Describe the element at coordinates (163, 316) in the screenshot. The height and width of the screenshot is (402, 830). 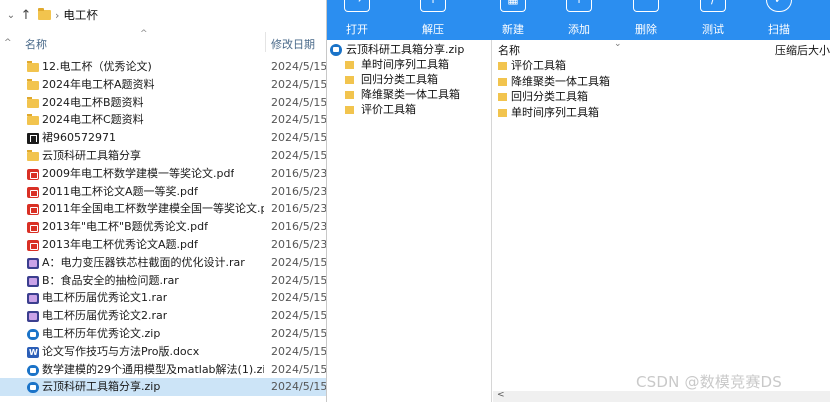
I see `file-row: 电工杯历届优秀论文2.rar 2024/5/15` at that location.